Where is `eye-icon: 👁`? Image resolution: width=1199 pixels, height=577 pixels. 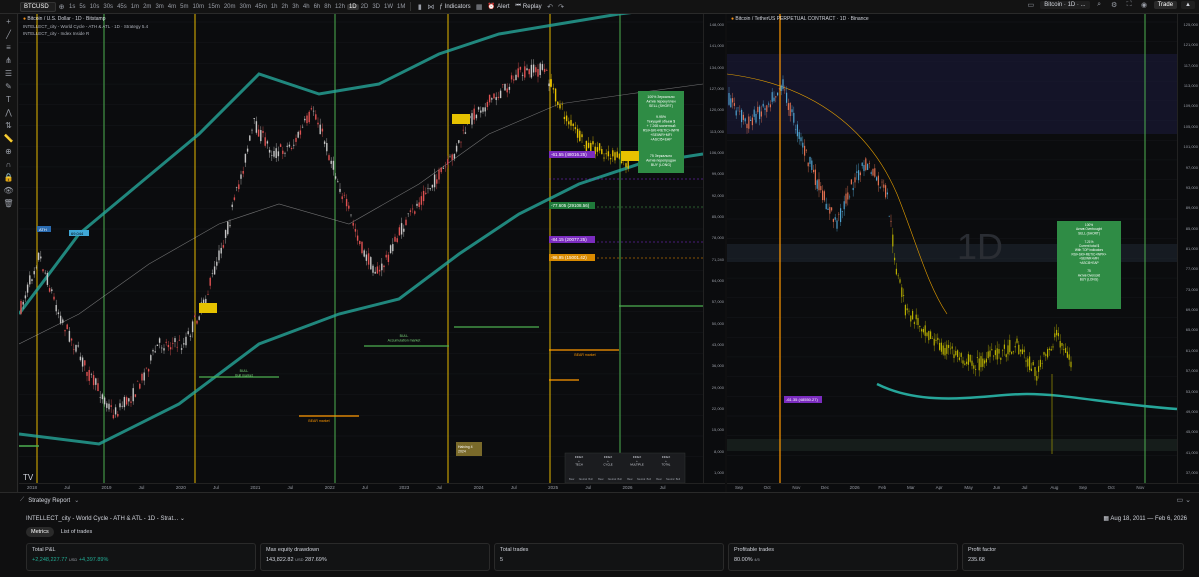
eye-icon: 👁 is located at coordinates (8, 191).